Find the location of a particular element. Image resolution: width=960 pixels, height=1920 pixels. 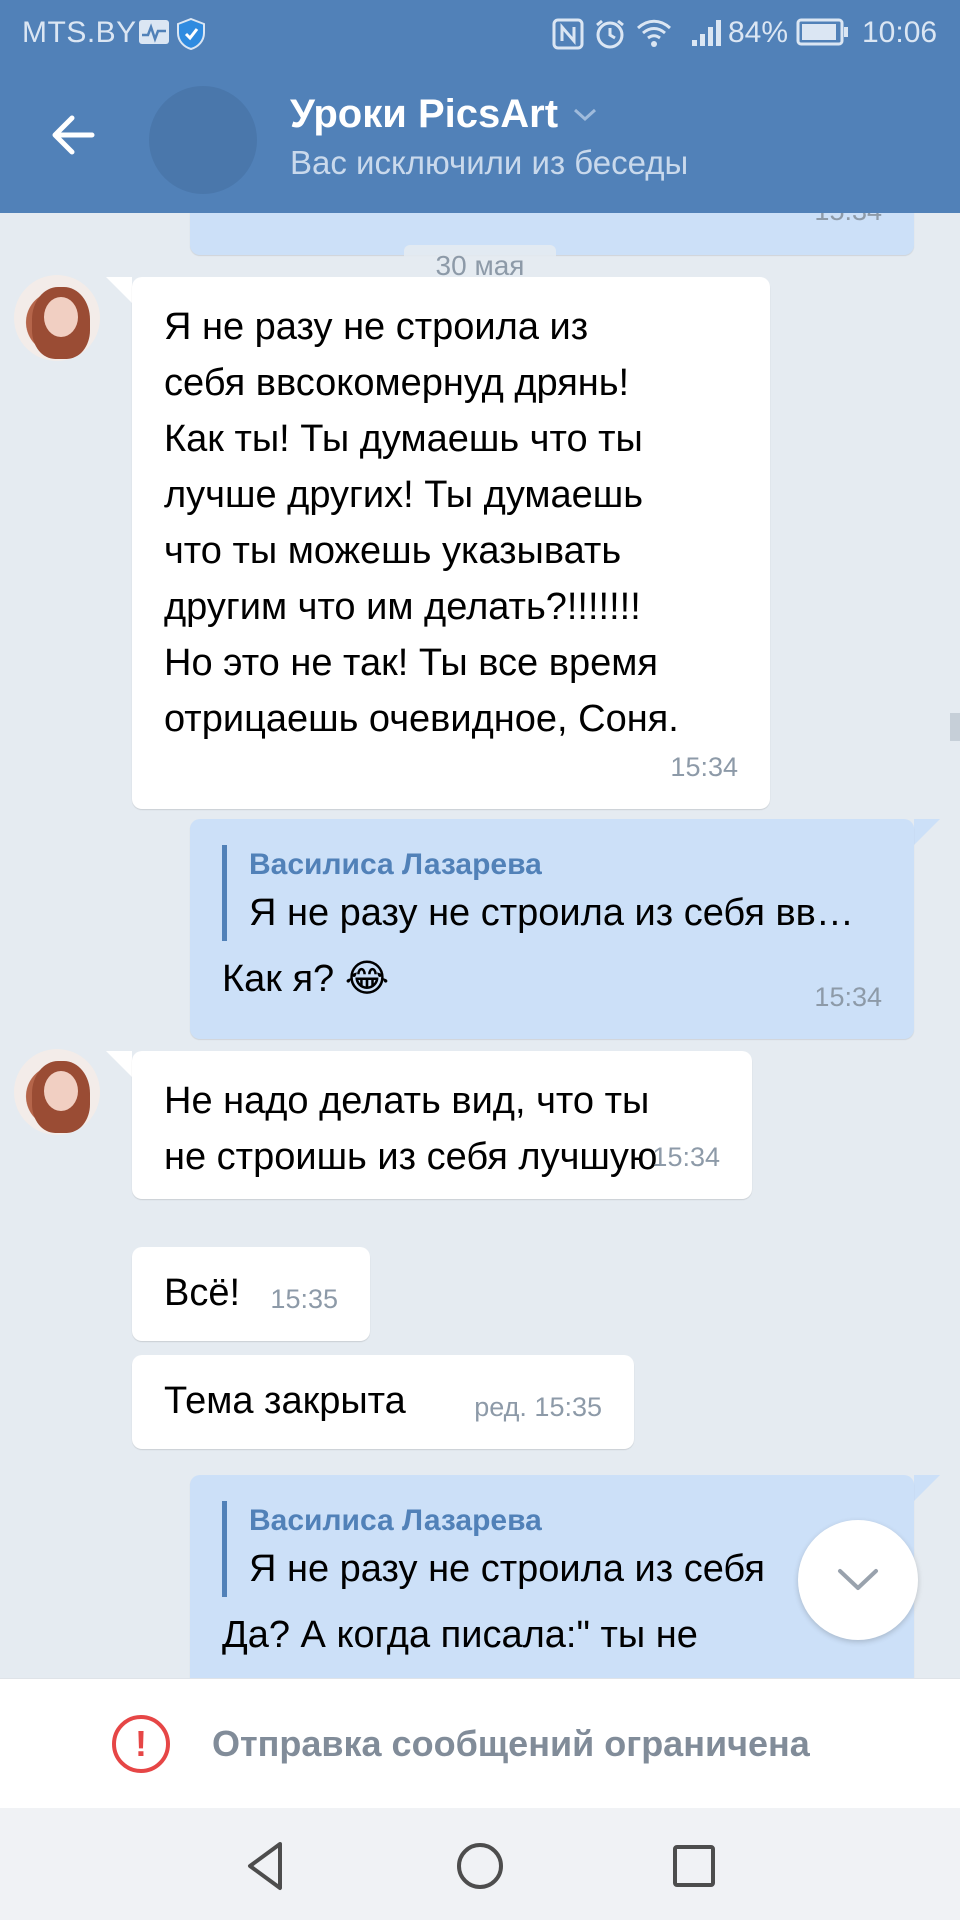

arrow-left-icon is located at coordinates (73, 135).